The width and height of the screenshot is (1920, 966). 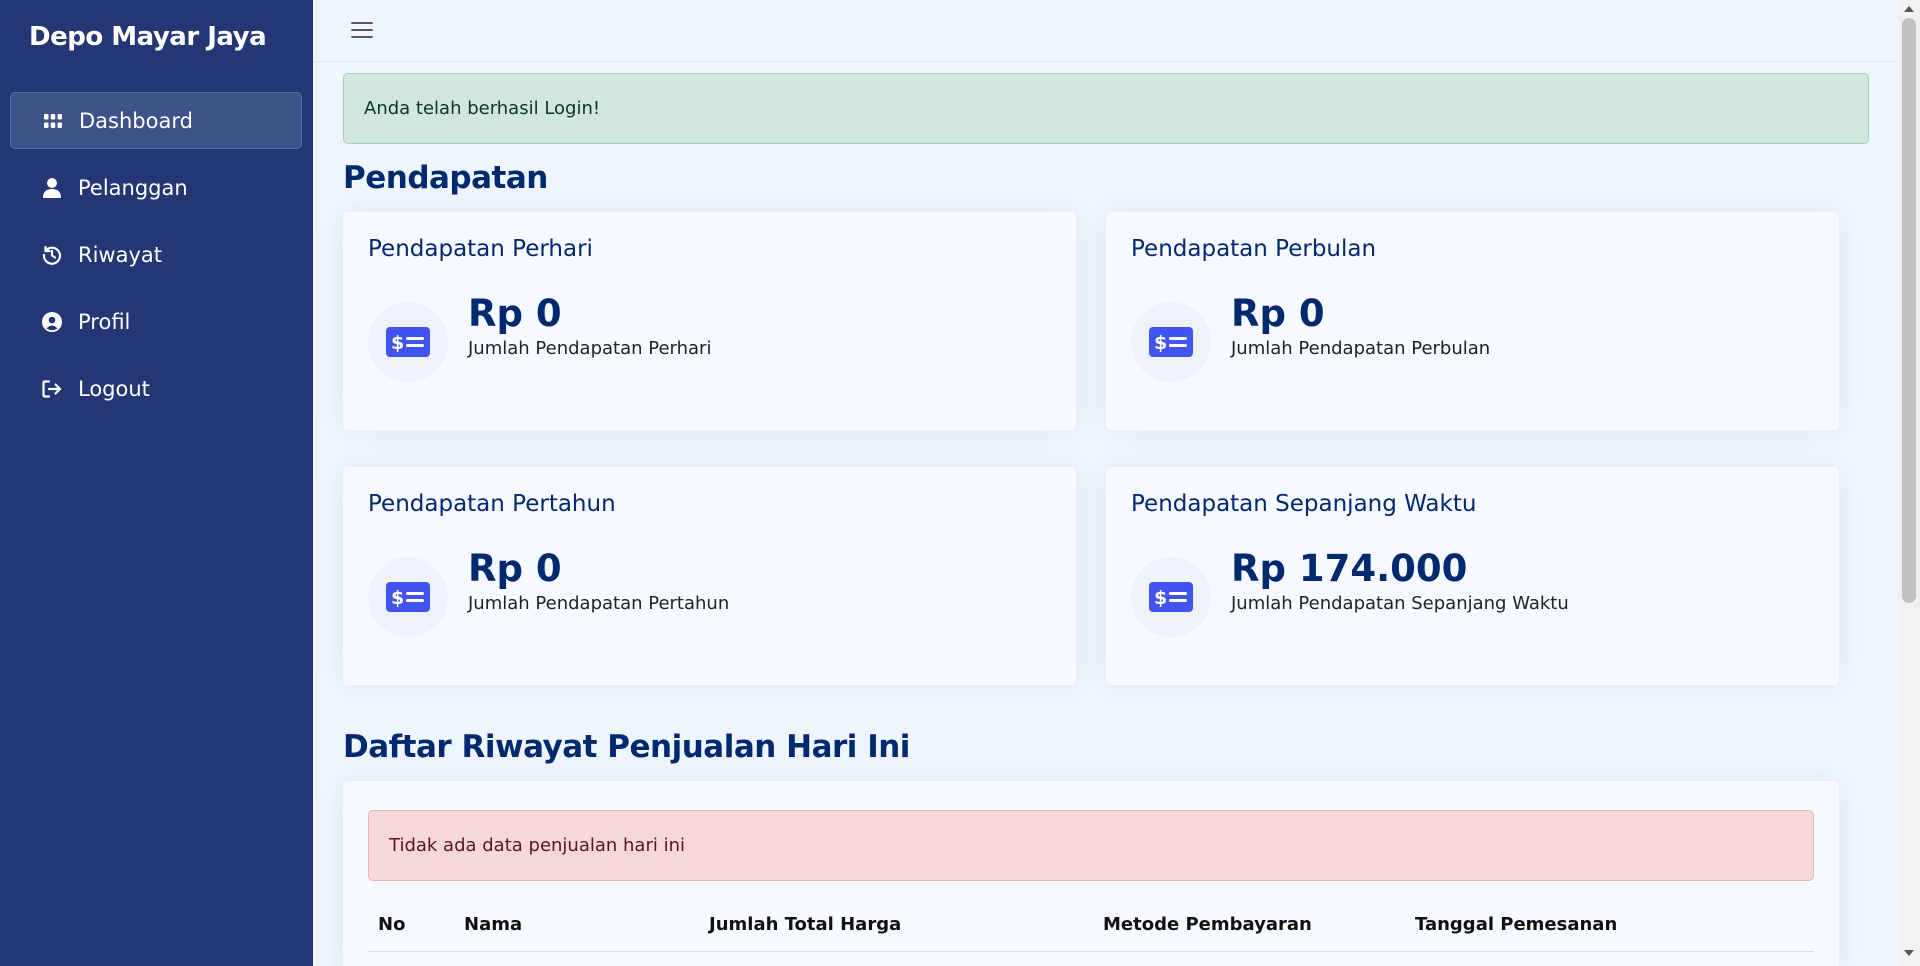 What do you see at coordinates (1909, 310) in the screenshot?
I see `scroll-thumb` at bounding box center [1909, 310].